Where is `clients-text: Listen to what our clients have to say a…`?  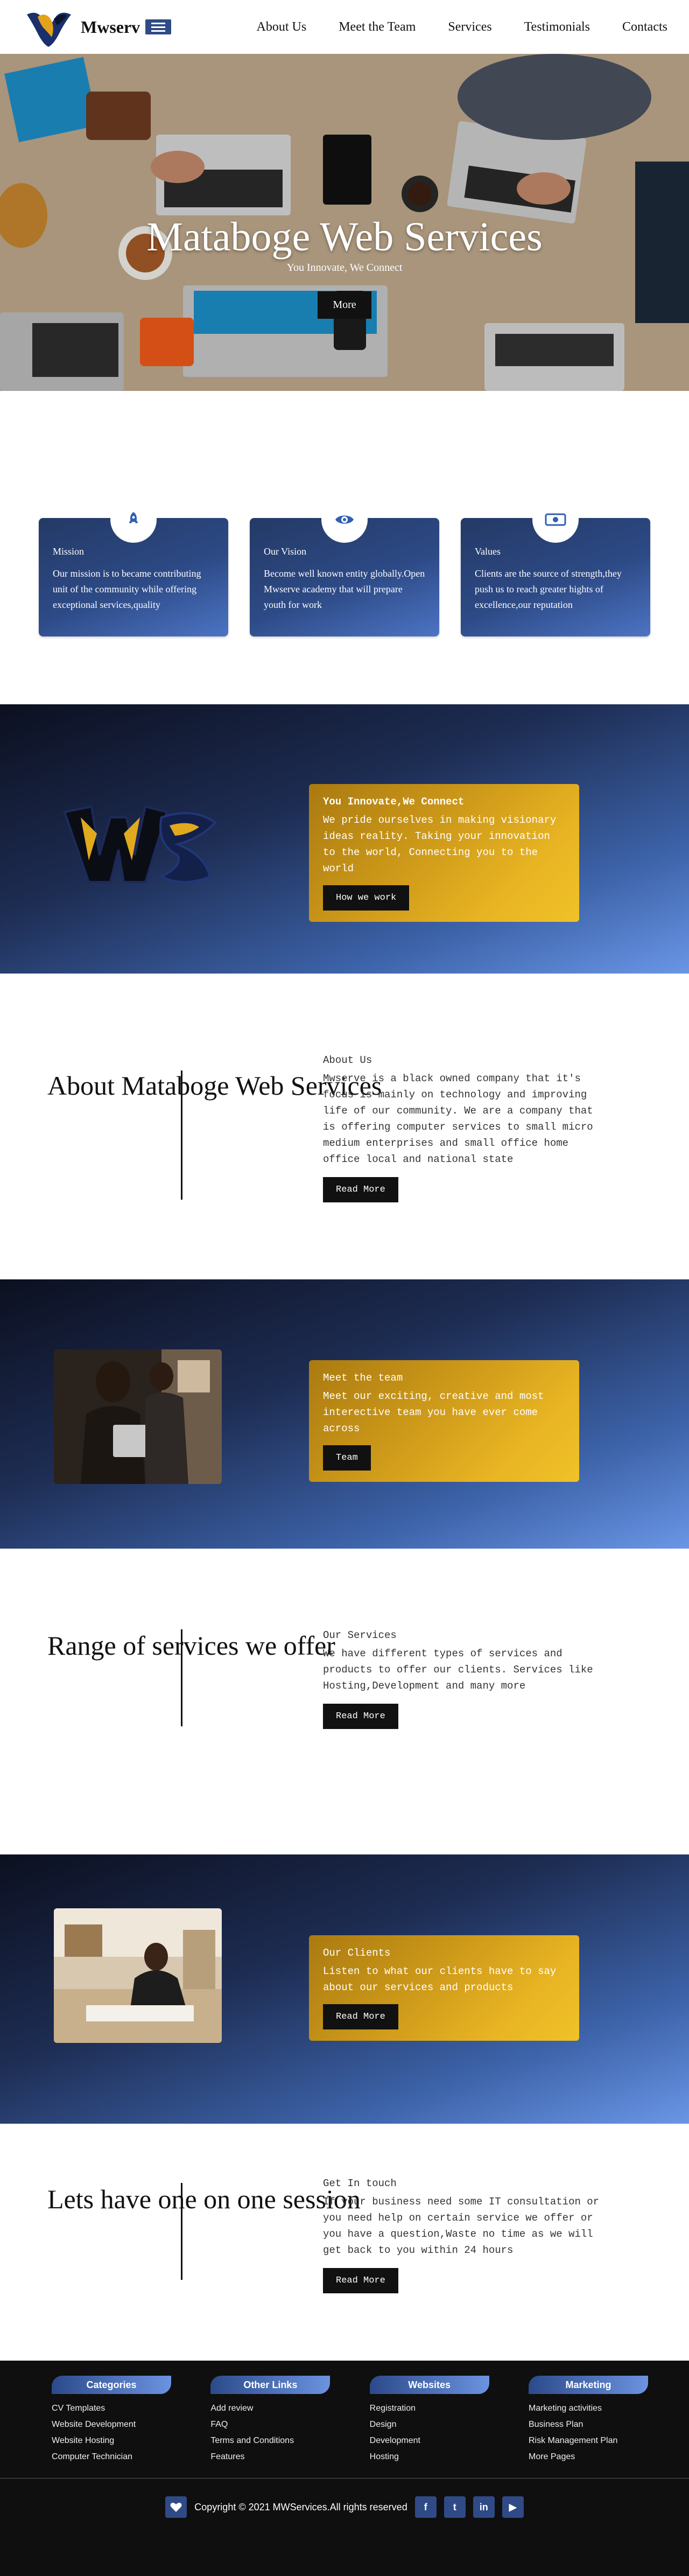
clients-text: Listen to what our clients have to say a… is located at coordinates (440, 1979).